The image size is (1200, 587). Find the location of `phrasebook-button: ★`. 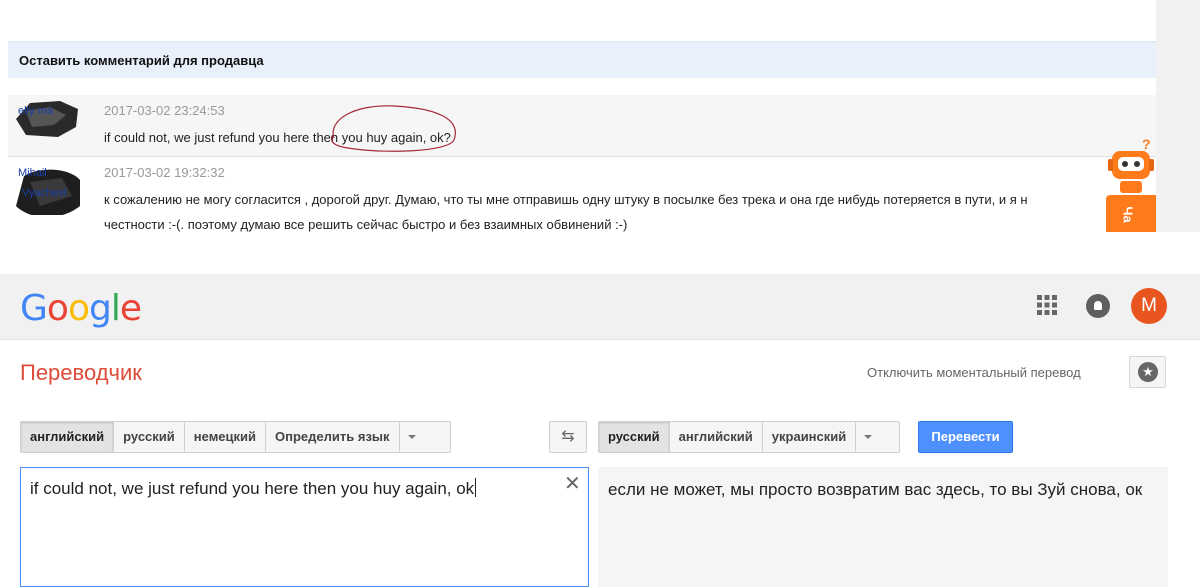

phrasebook-button: ★ is located at coordinates (1147, 372).